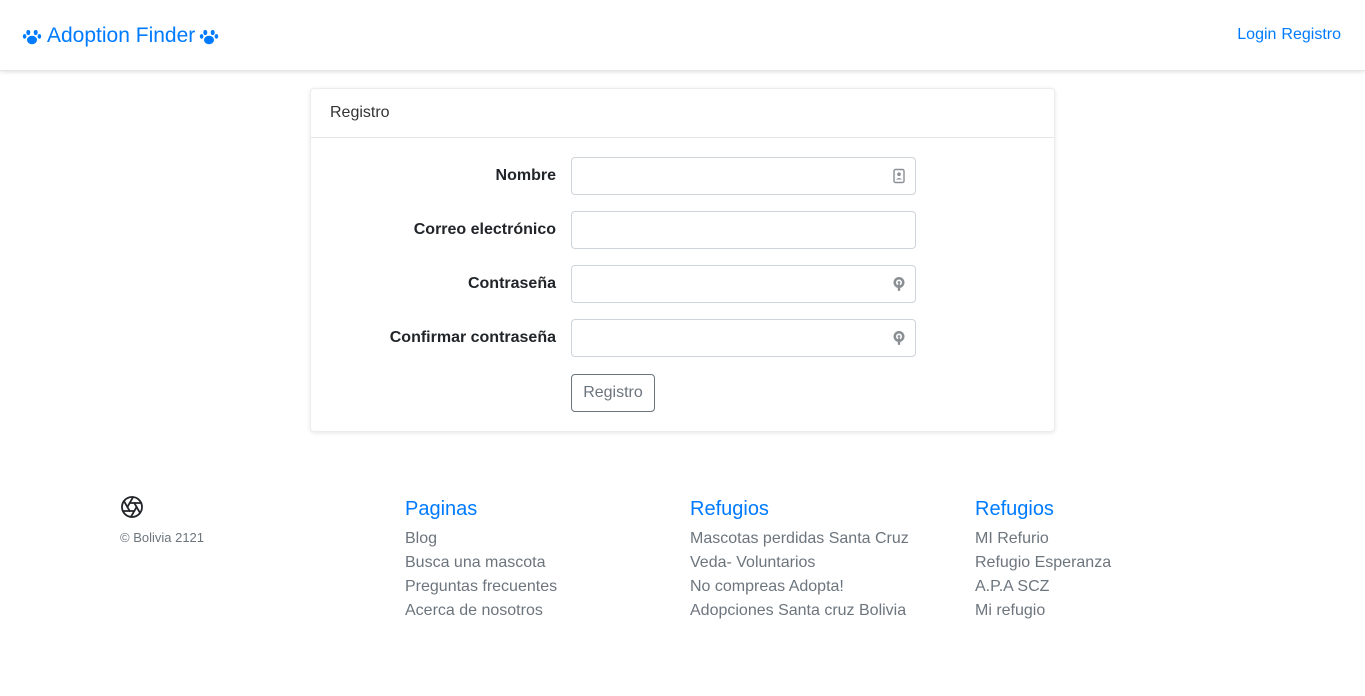  I want to click on register-submit-button: Registro, so click(613, 393).